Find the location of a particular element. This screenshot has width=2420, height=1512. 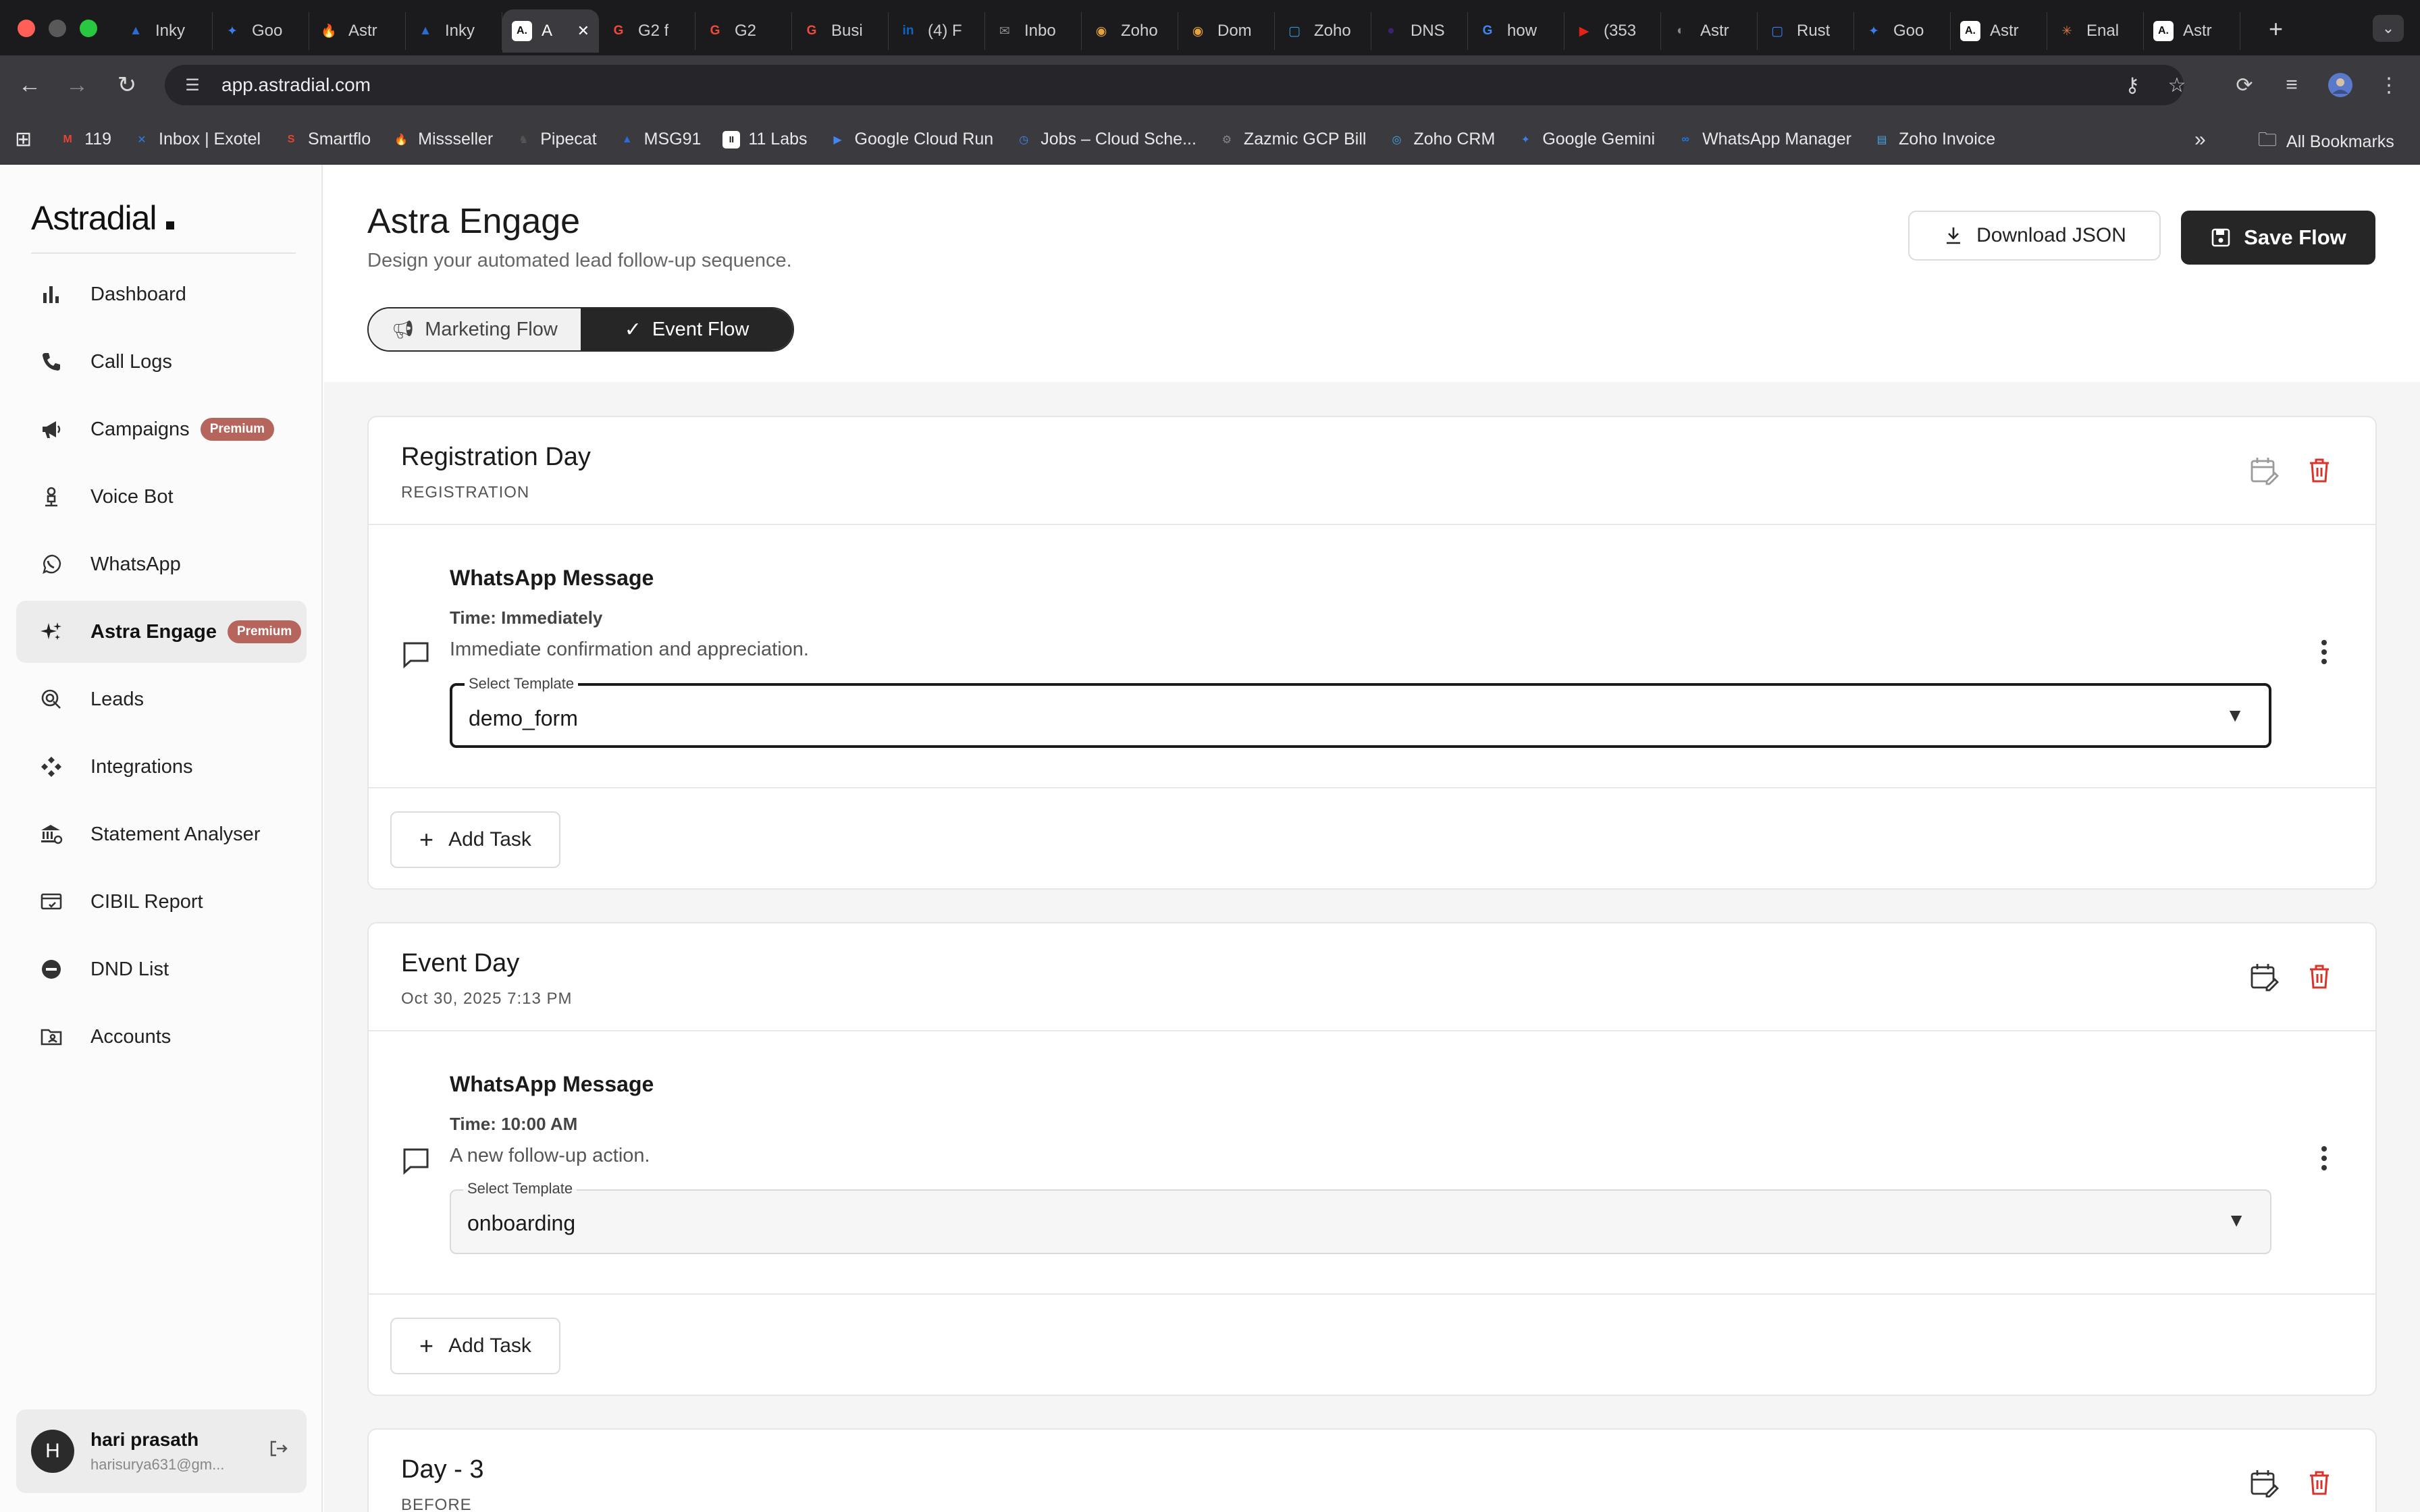

sidebar-item-whatsapp: WhatsApp is located at coordinates (161, 564).